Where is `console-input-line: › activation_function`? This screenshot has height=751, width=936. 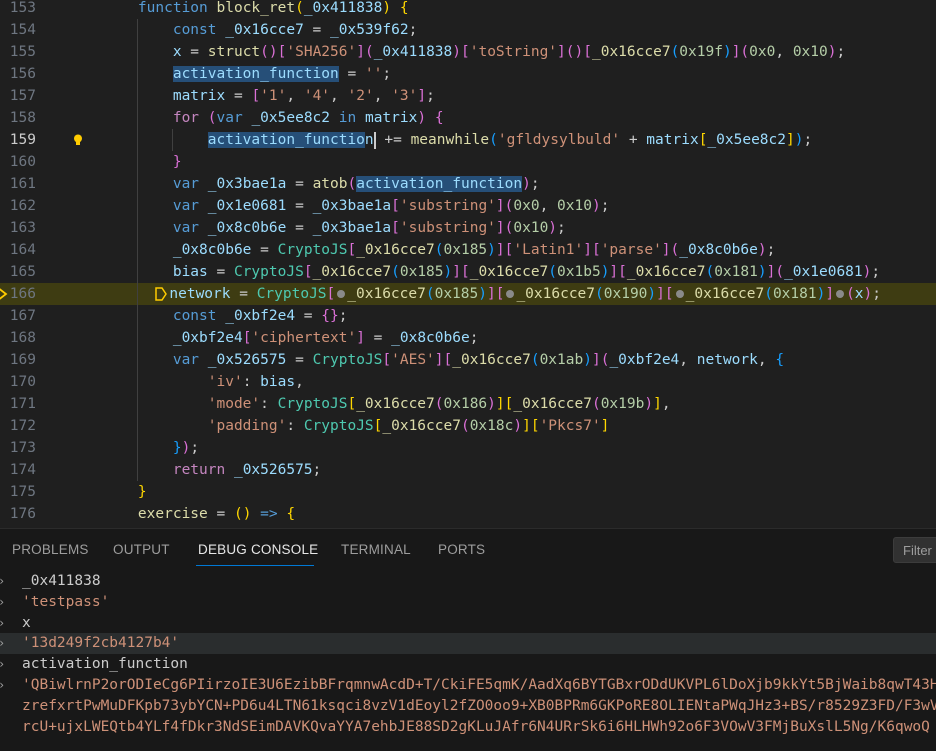
console-input-line: › activation_function is located at coordinates (468, 664).